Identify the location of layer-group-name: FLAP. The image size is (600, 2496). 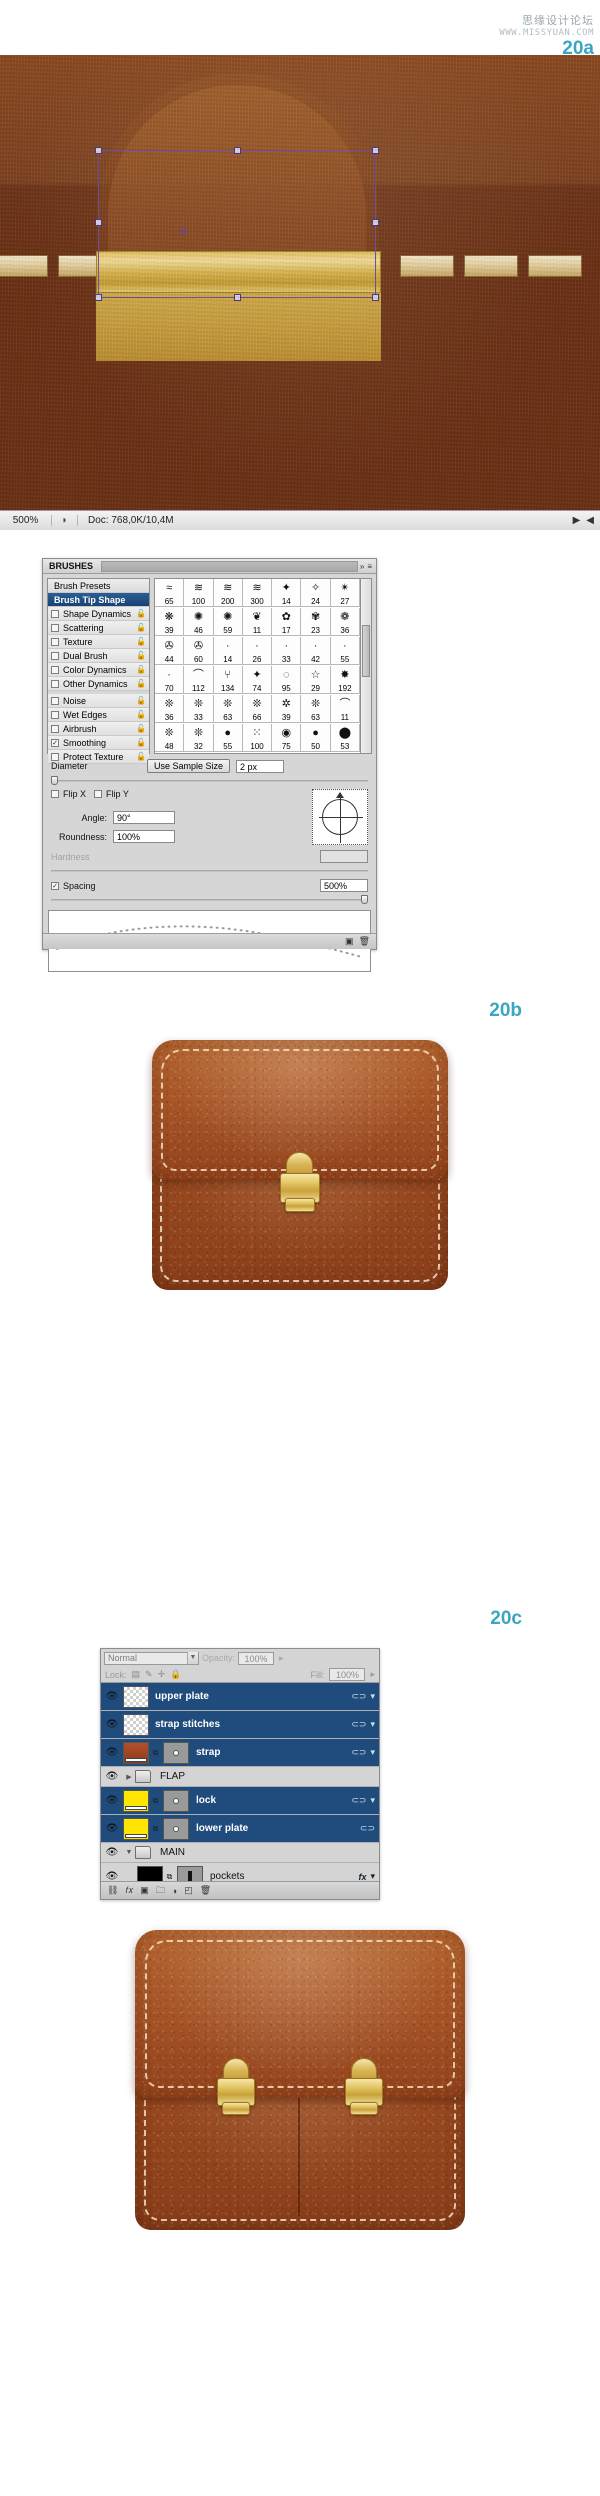
(170, 1776).